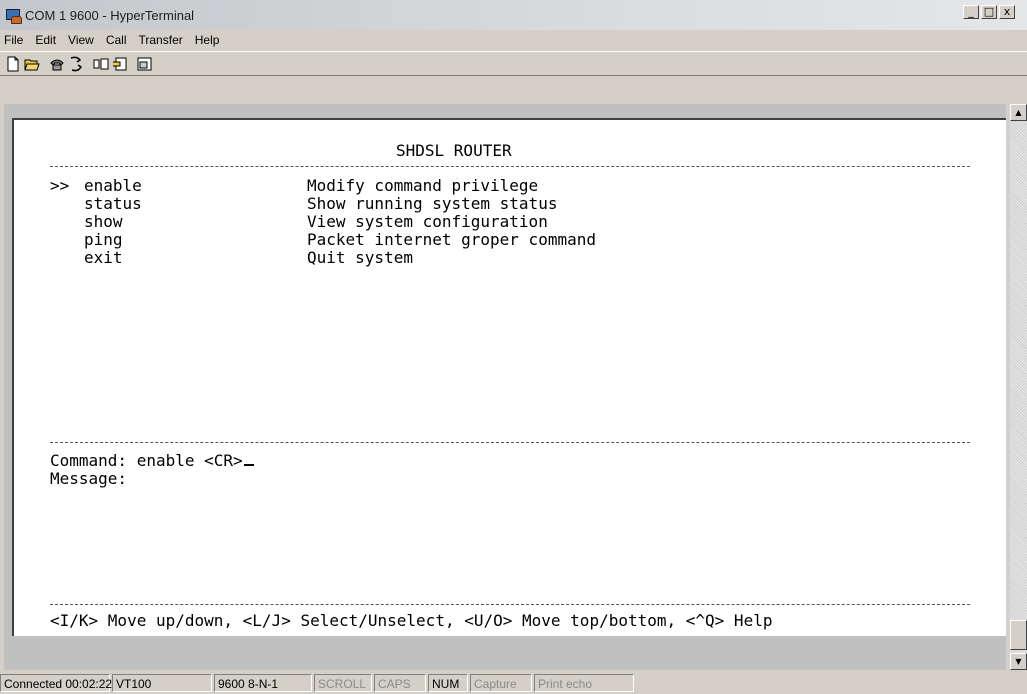 The image size is (1027, 694). I want to click on disconnect-icon, so click(76, 64).